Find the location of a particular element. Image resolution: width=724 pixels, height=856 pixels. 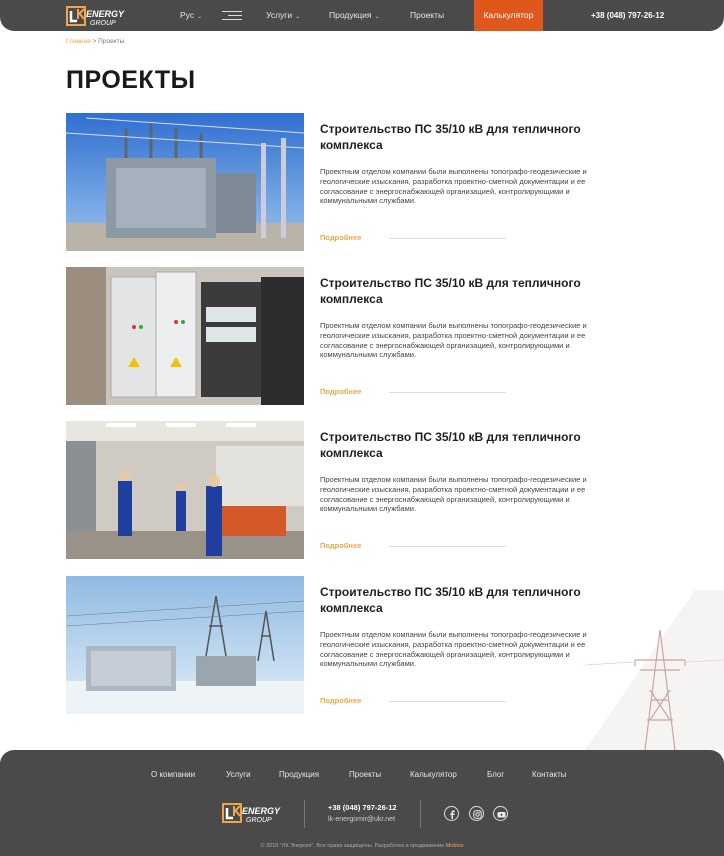

footer-nav-services: Услуги is located at coordinates (238, 774).